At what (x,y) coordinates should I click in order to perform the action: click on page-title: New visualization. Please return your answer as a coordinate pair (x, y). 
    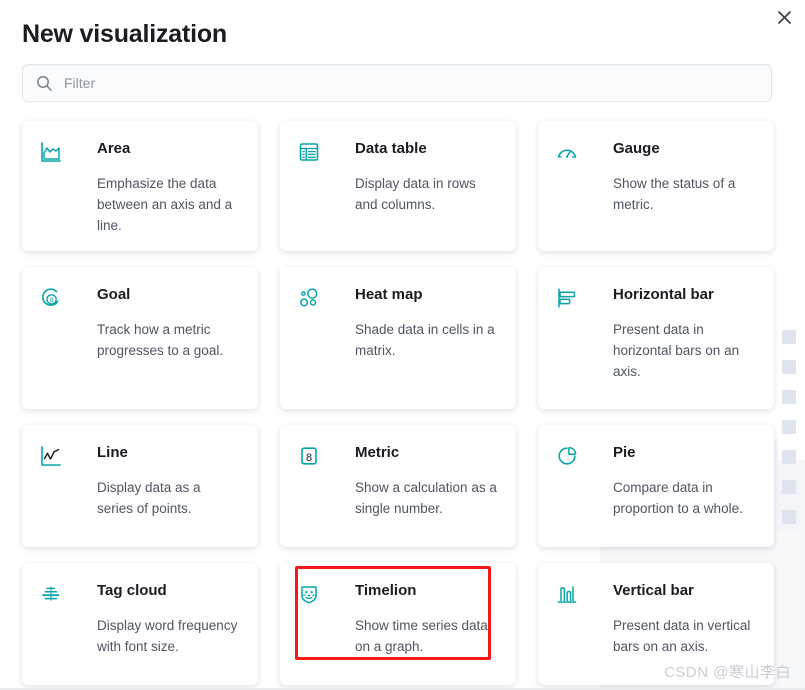
    Looking at the image, I should click on (124, 34).